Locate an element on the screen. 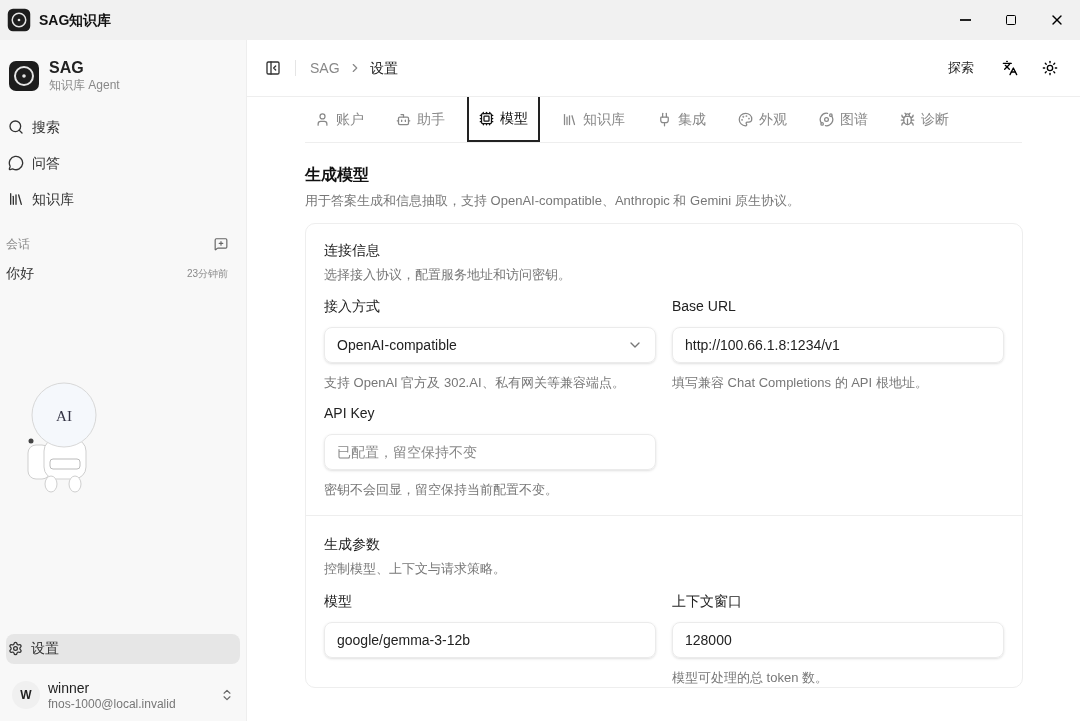 This screenshot has height=721, width=1080. protocol-select: OpenAI-compatible is located at coordinates (490, 345).